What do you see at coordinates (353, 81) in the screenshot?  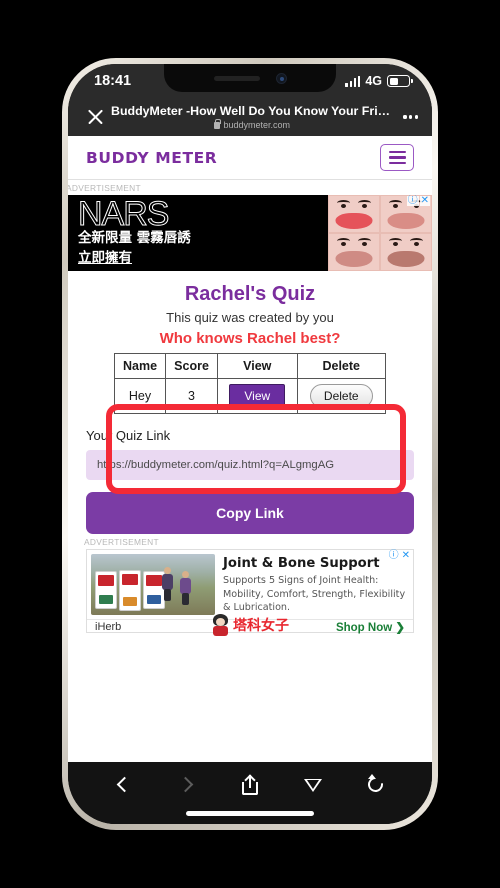 I see `signal-strength-icon` at bounding box center [353, 81].